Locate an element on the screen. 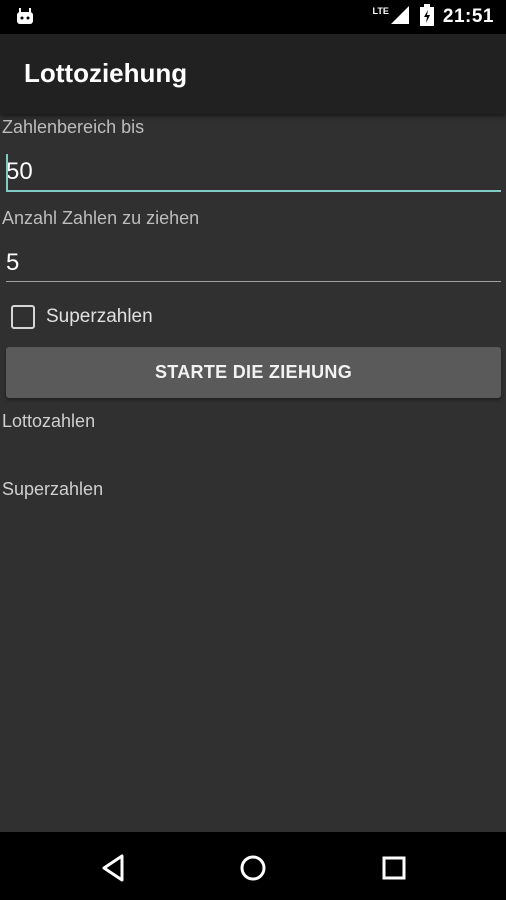 This screenshot has width=506, height=900. status-icons: LTE 21:51 is located at coordinates (433, 17).